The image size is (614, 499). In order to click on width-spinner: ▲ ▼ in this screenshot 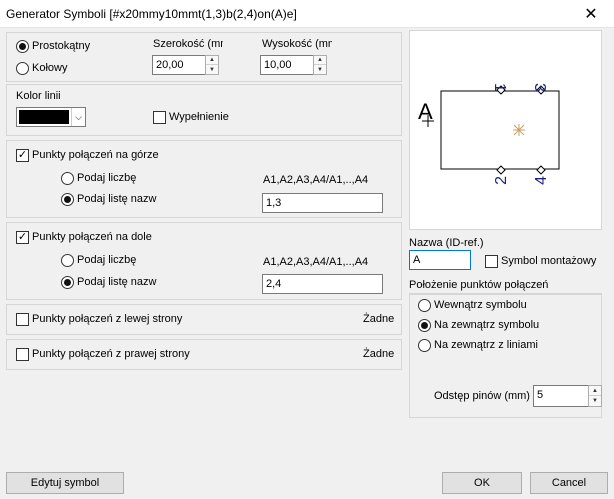, I will do `click(212, 65)`.